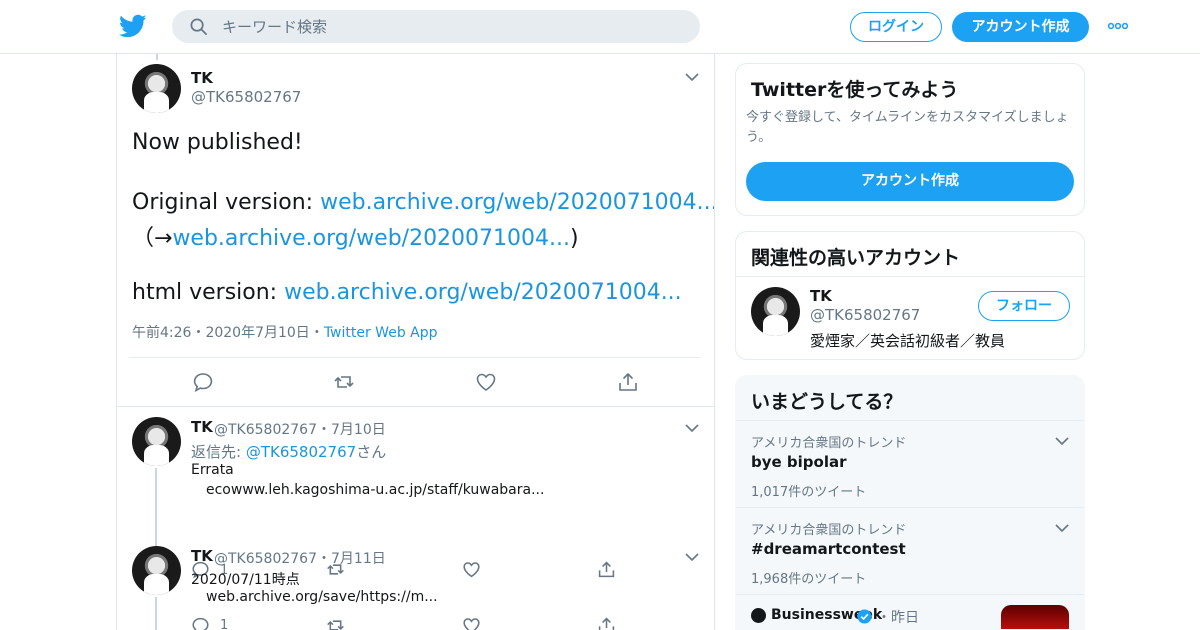 This screenshot has height=630, width=1200. I want to click on reply-text: 2020/07/11時点, so click(245, 580).